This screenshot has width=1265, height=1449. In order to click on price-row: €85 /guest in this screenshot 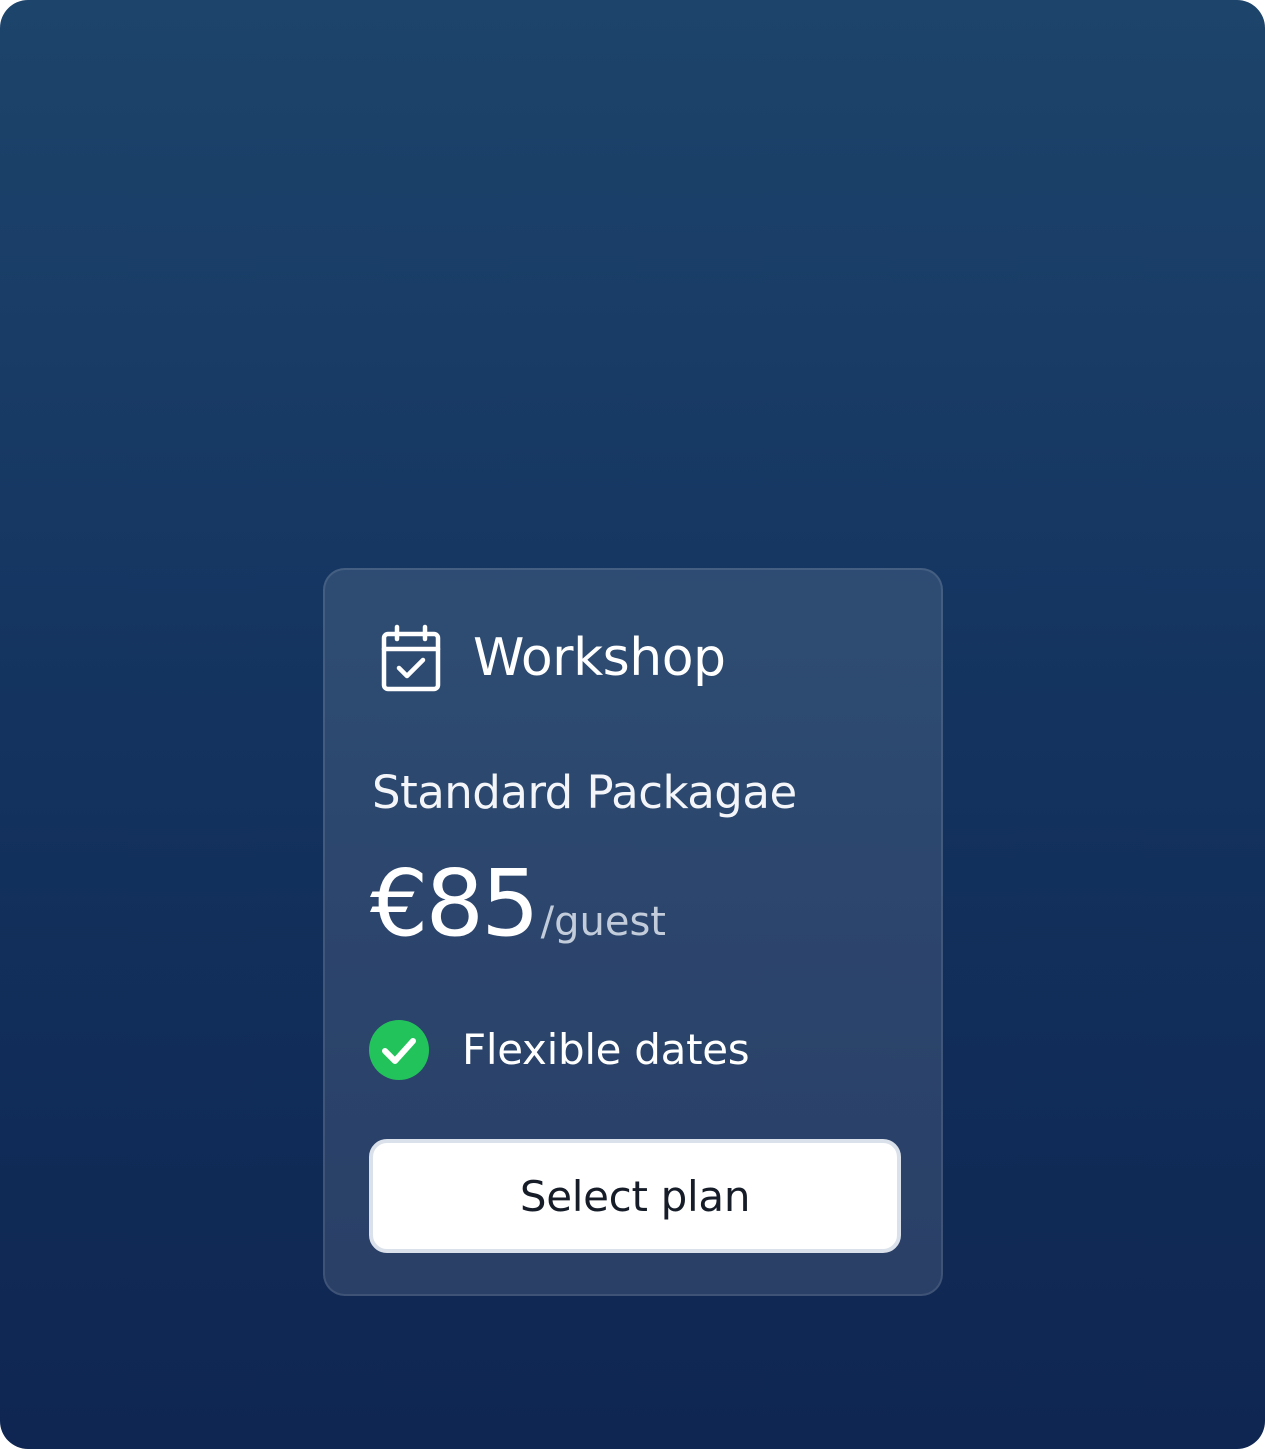, I will do `click(518, 904)`.